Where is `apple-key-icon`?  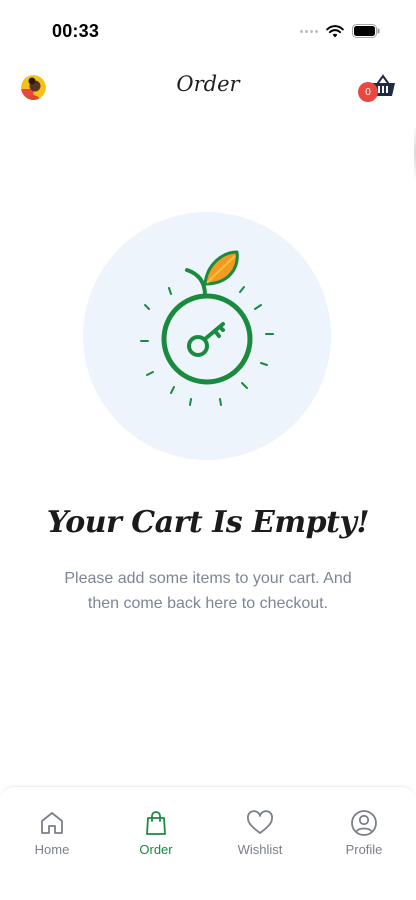
apple-key-icon is located at coordinates (207, 328).